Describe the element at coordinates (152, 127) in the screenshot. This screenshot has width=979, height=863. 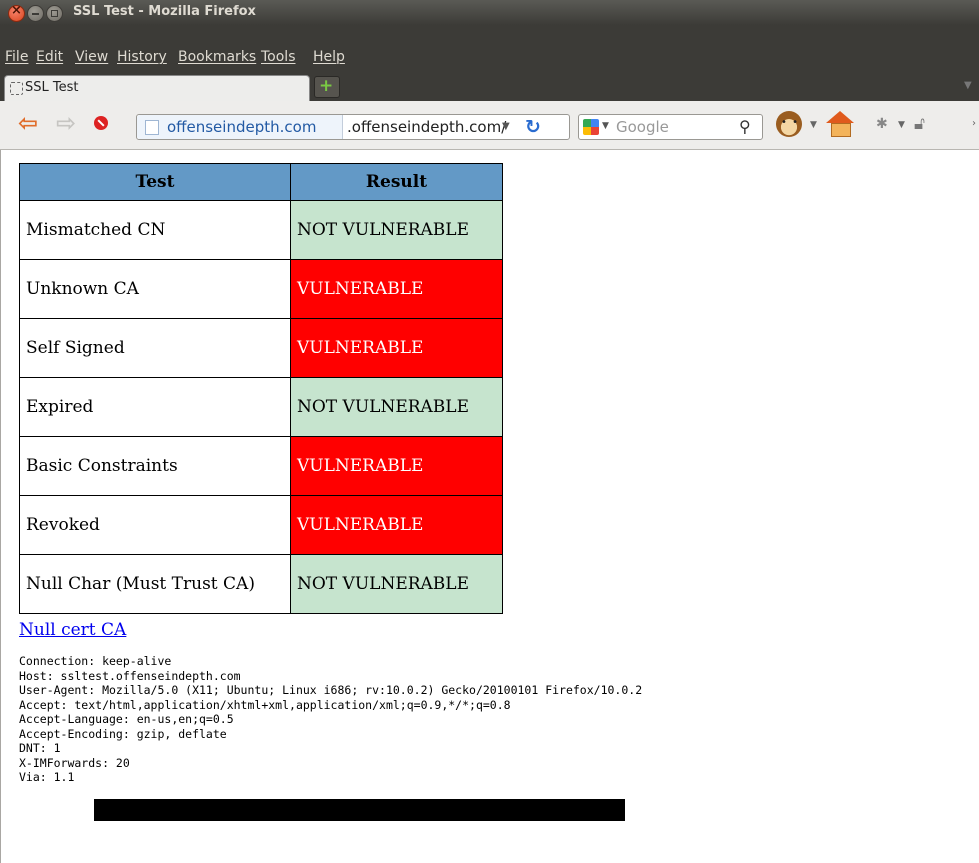
I see `page-favicon-icon` at that location.